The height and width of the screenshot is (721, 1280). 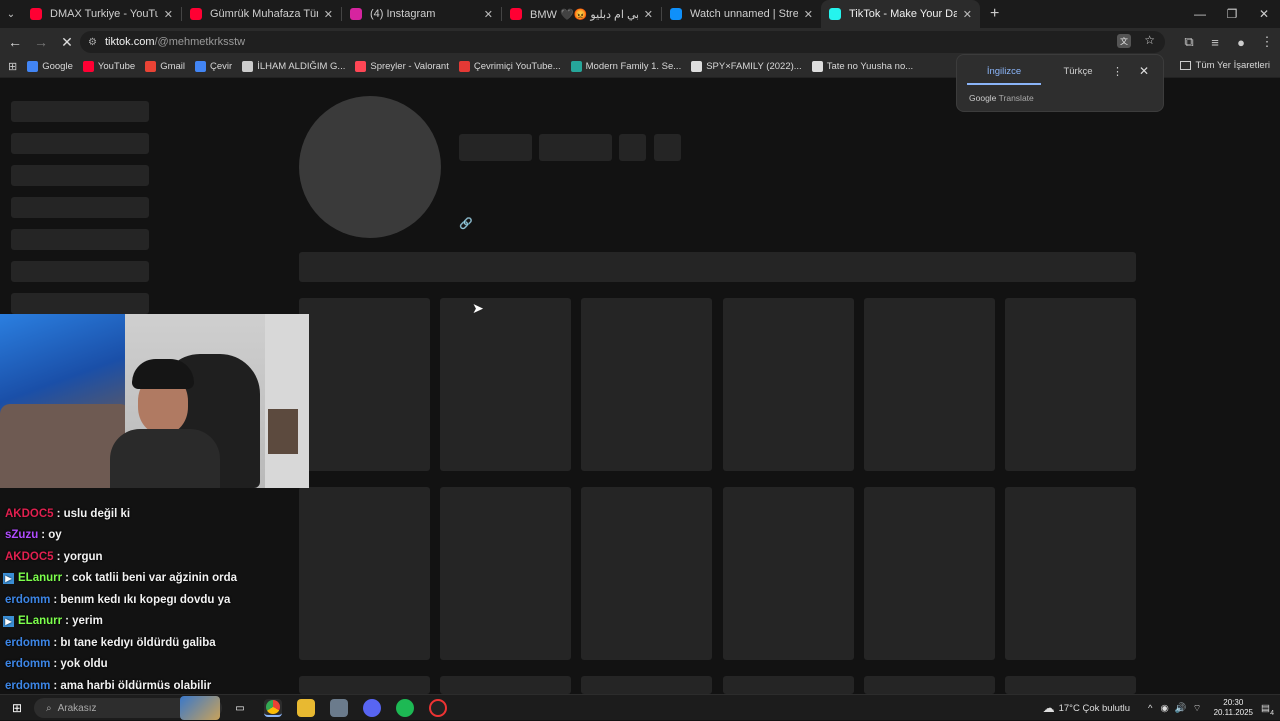 I want to click on clock-time: 20:30, so click(x=1233, y=702).